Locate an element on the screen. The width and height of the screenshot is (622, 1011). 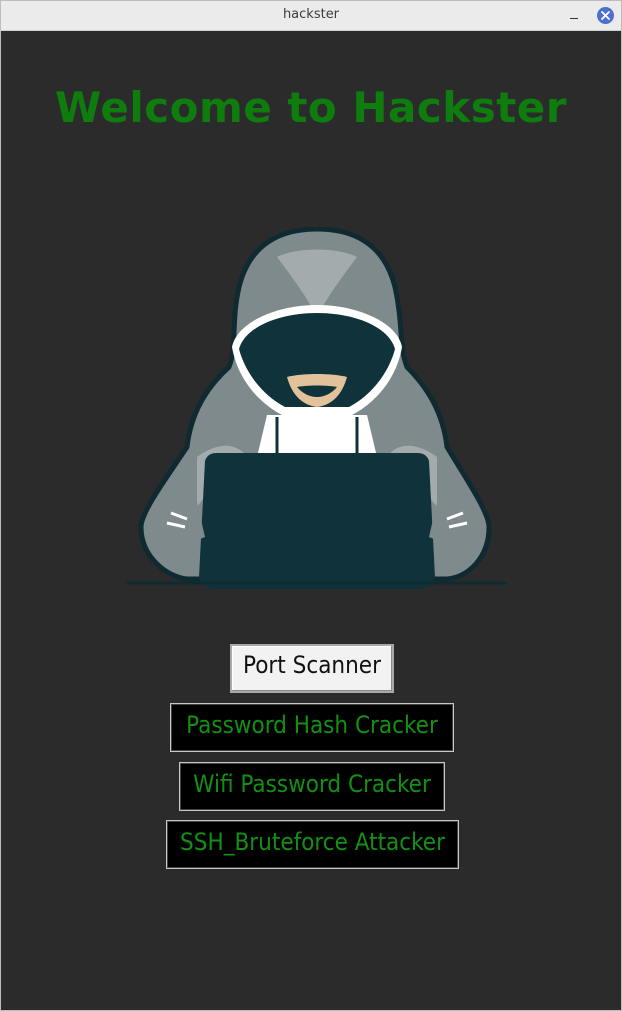
port-scanner-button: Port Scanner is located at coordinates (312, 668).